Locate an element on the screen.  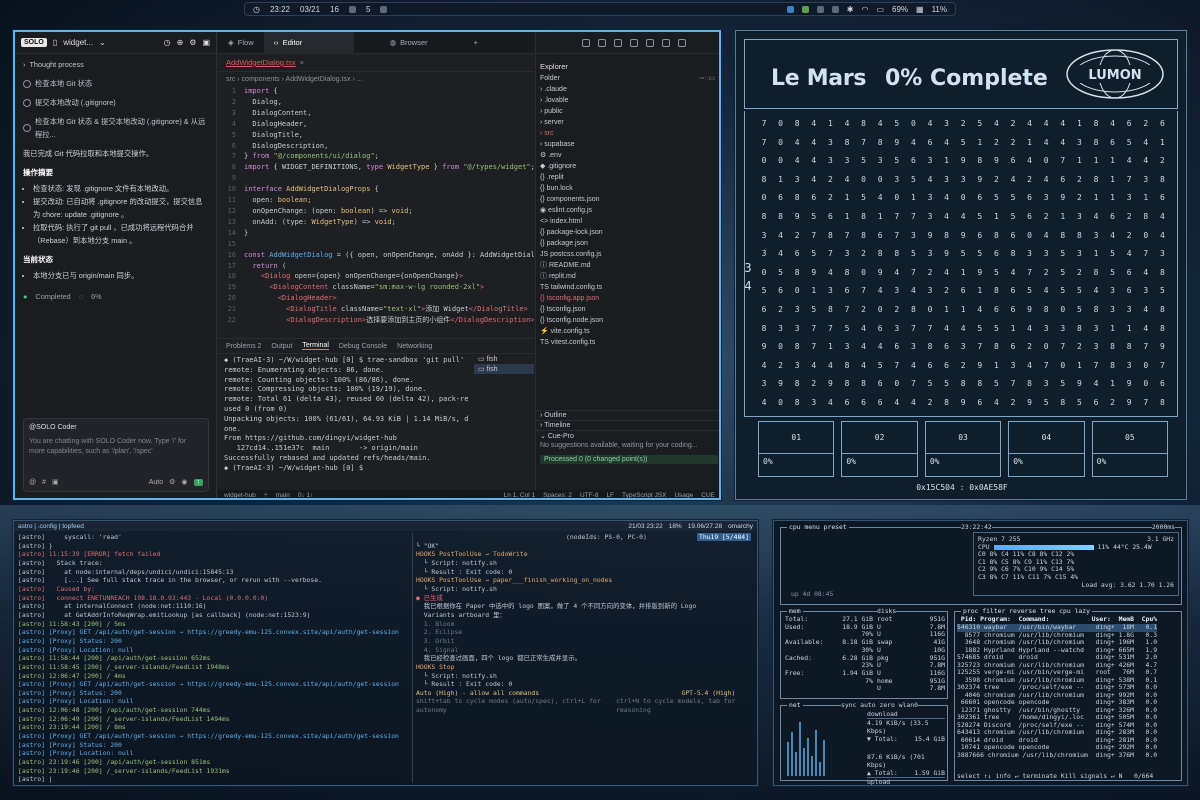
explorer-item: › server is located at coordinates (629, 122).